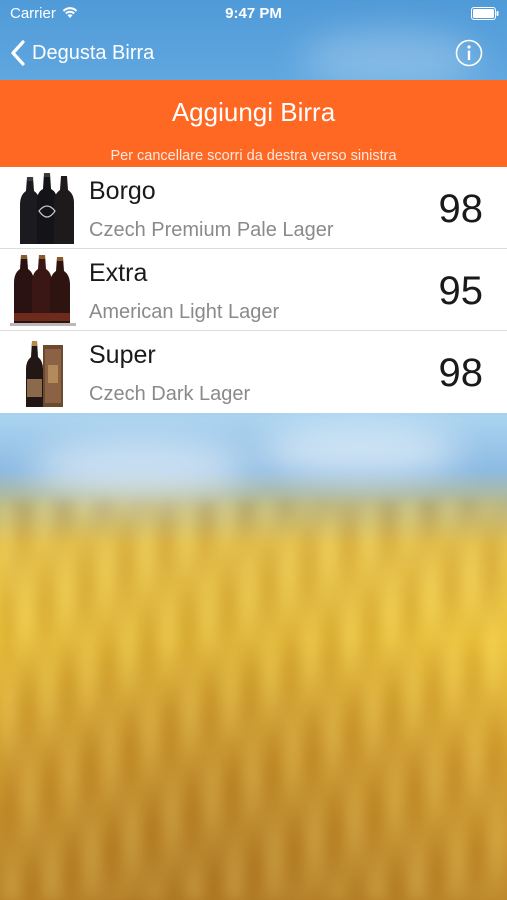 The image size is (507, 900). Describe the element at coordinates (122, 191) in the screenshot. I see `beer-name: Borgo` at that location.